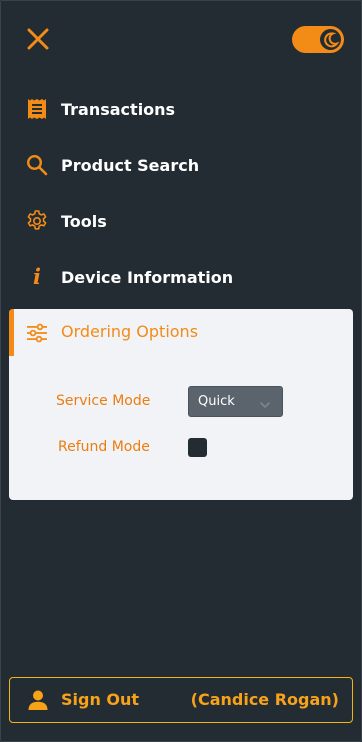 The height and width of the screenshot is (742, 362). Describe the element at coordinates (37, 165) in the screenshot. I see `search-icon` at that location.